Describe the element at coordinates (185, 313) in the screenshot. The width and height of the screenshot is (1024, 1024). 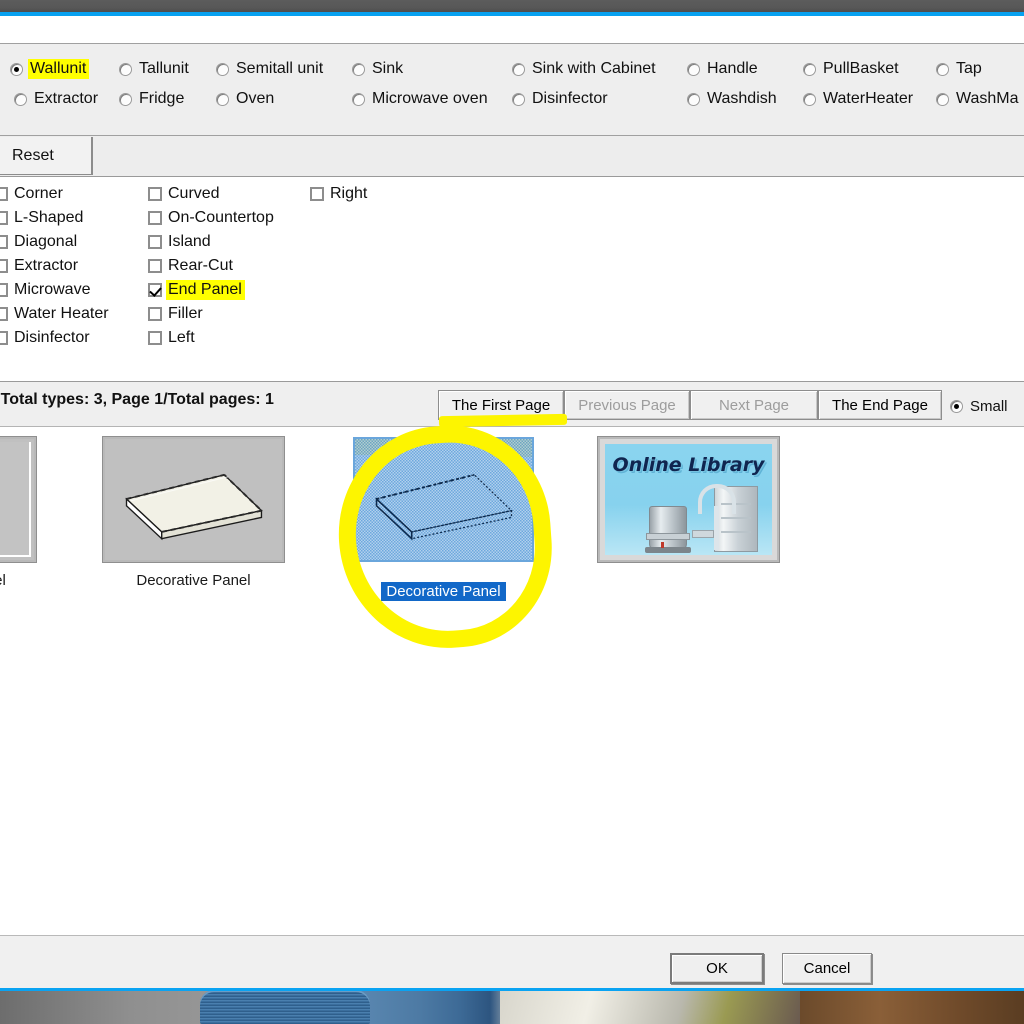
I see `filter-checkbox-label: Filler` at that location.